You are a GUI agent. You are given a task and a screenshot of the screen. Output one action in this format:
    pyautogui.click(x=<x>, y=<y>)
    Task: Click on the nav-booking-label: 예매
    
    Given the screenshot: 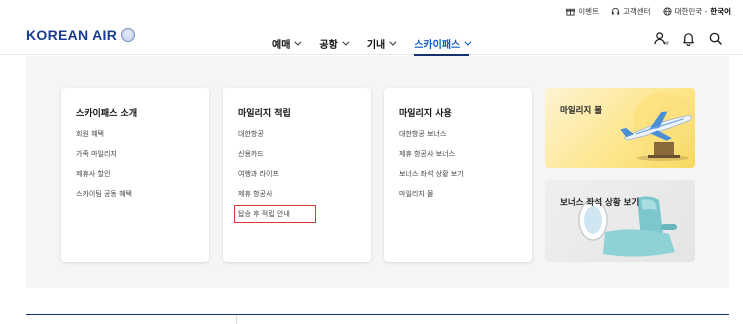 What is the action you would take?
    pyautogui.click(x=281, y=45)
    